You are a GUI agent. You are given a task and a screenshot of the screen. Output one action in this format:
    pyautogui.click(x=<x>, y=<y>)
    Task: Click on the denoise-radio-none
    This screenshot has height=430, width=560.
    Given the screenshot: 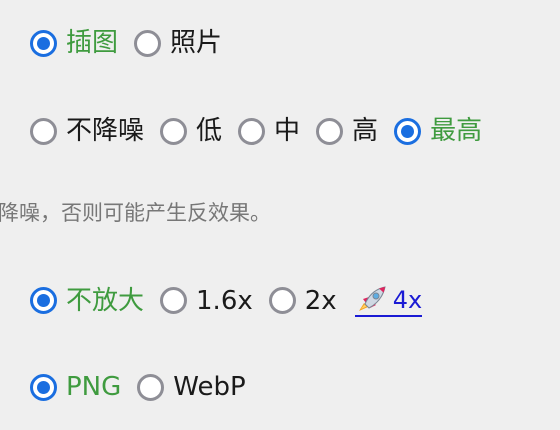 What is the action you would take?
    pyautogui.click(x=43, y=131)
    